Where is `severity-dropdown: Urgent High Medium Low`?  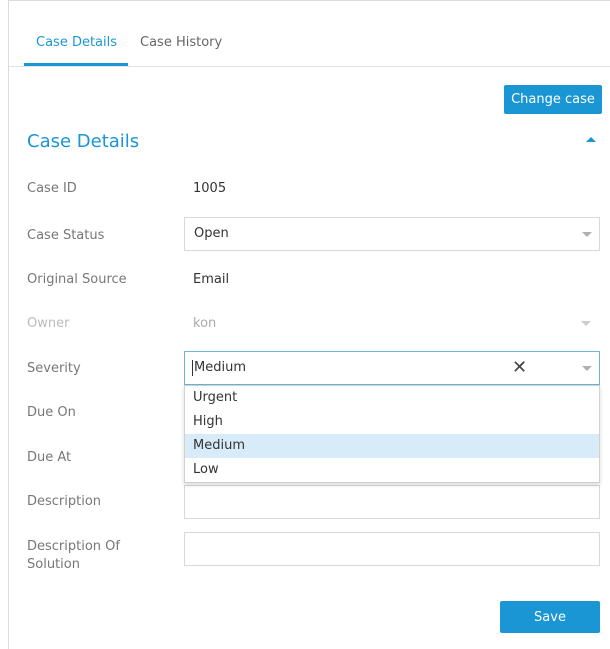
severity-dropdown: Urgent High Medium Low is located at coordinates (392, 434).